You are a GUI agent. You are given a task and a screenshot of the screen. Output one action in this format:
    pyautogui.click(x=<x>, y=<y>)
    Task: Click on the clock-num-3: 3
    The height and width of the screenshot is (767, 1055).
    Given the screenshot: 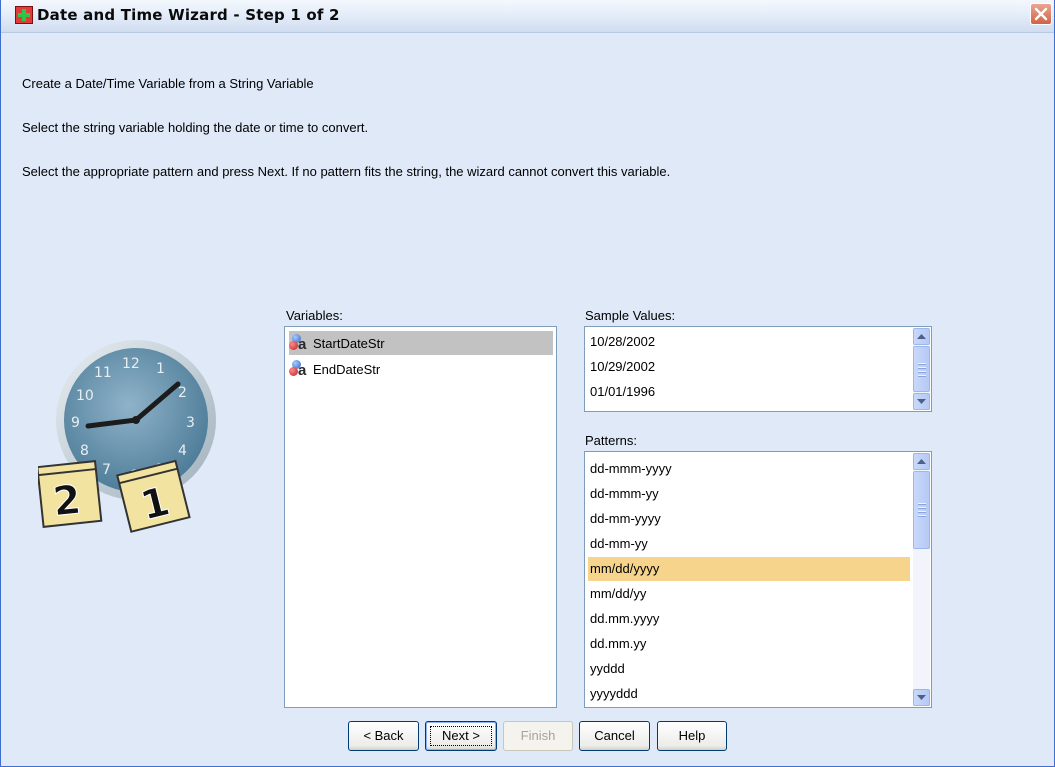 What is the action you would take?
    pyautogui.click(x=190, y=423)
    